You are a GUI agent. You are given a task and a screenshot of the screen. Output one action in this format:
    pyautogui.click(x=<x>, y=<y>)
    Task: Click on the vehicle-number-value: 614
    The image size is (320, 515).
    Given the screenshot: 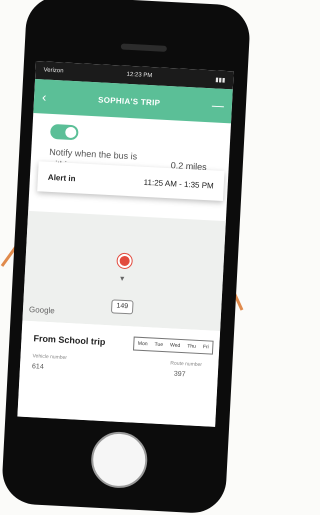 What is the action you would take?
    pyautogui.click(x=38, y=367)
    